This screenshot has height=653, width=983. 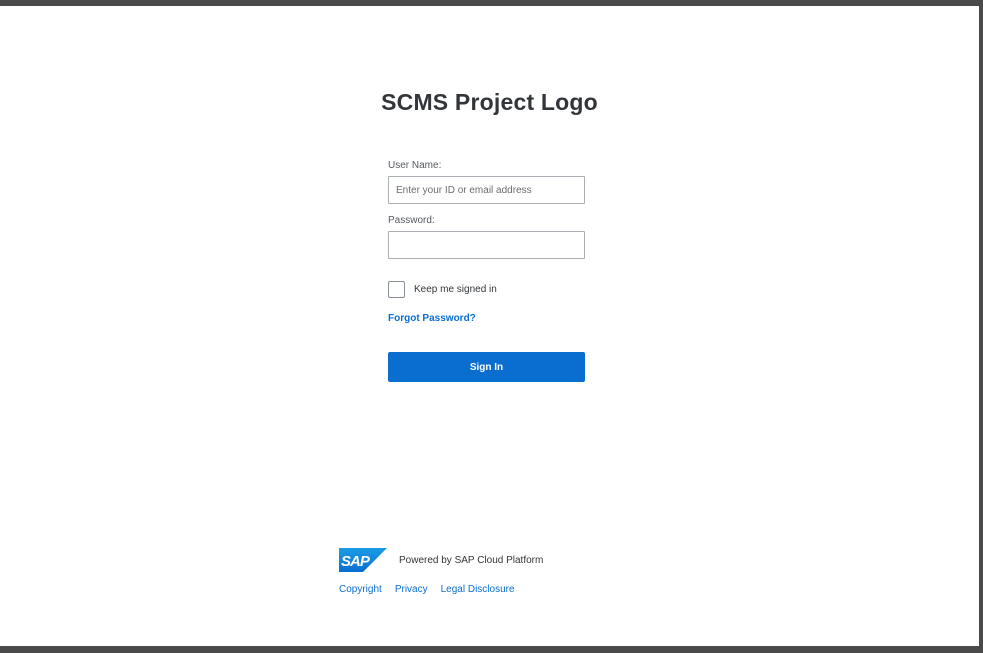 What do you see at coordinates (478, 589) in the screenshot?
I see `legal-disclosure-link: Legal Disclosure` at bounding box center [478, 589].